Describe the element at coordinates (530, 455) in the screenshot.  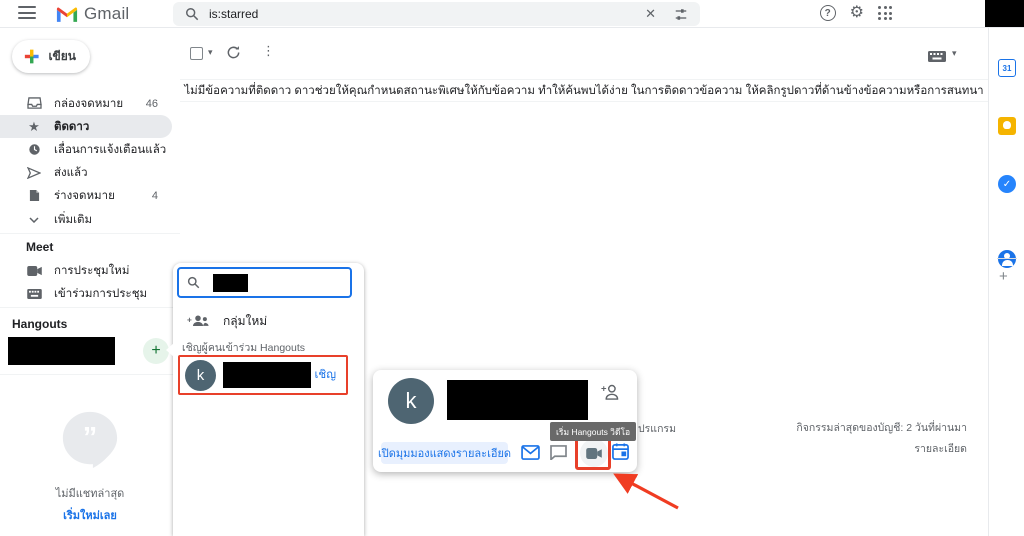
I see `email-icon` at that location.